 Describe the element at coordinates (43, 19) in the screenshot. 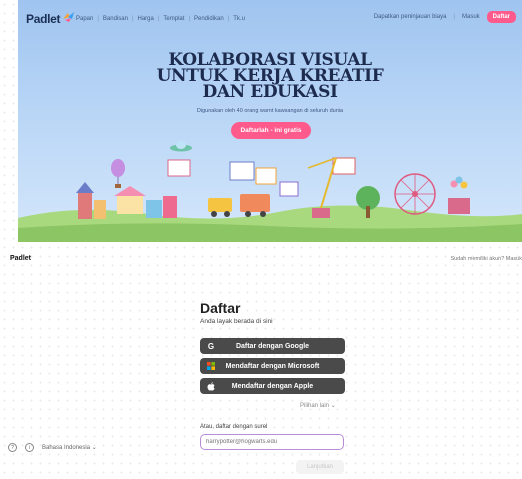

I see `padlet-logo: Padlet` at that location.